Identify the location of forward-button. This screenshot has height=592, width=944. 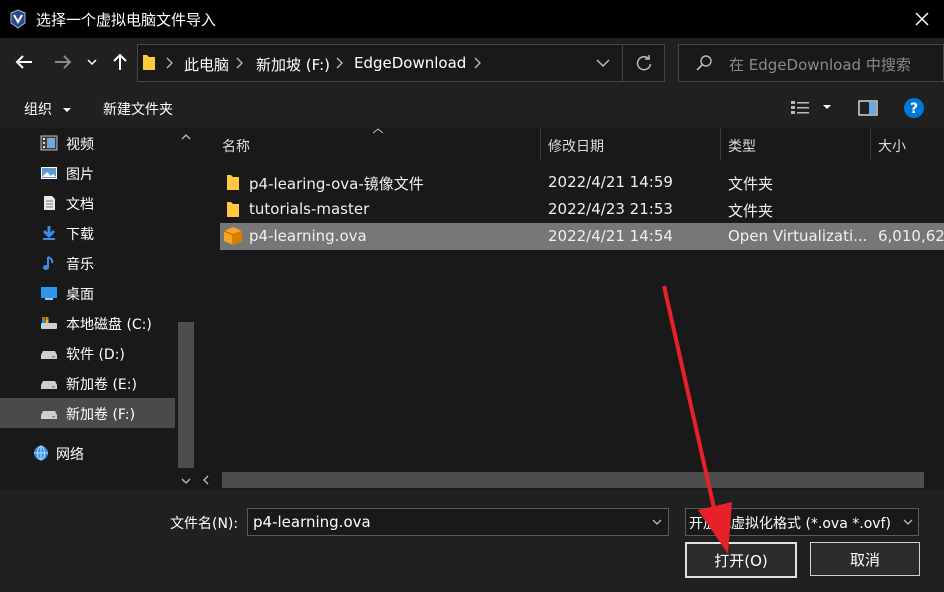
(63, 62).